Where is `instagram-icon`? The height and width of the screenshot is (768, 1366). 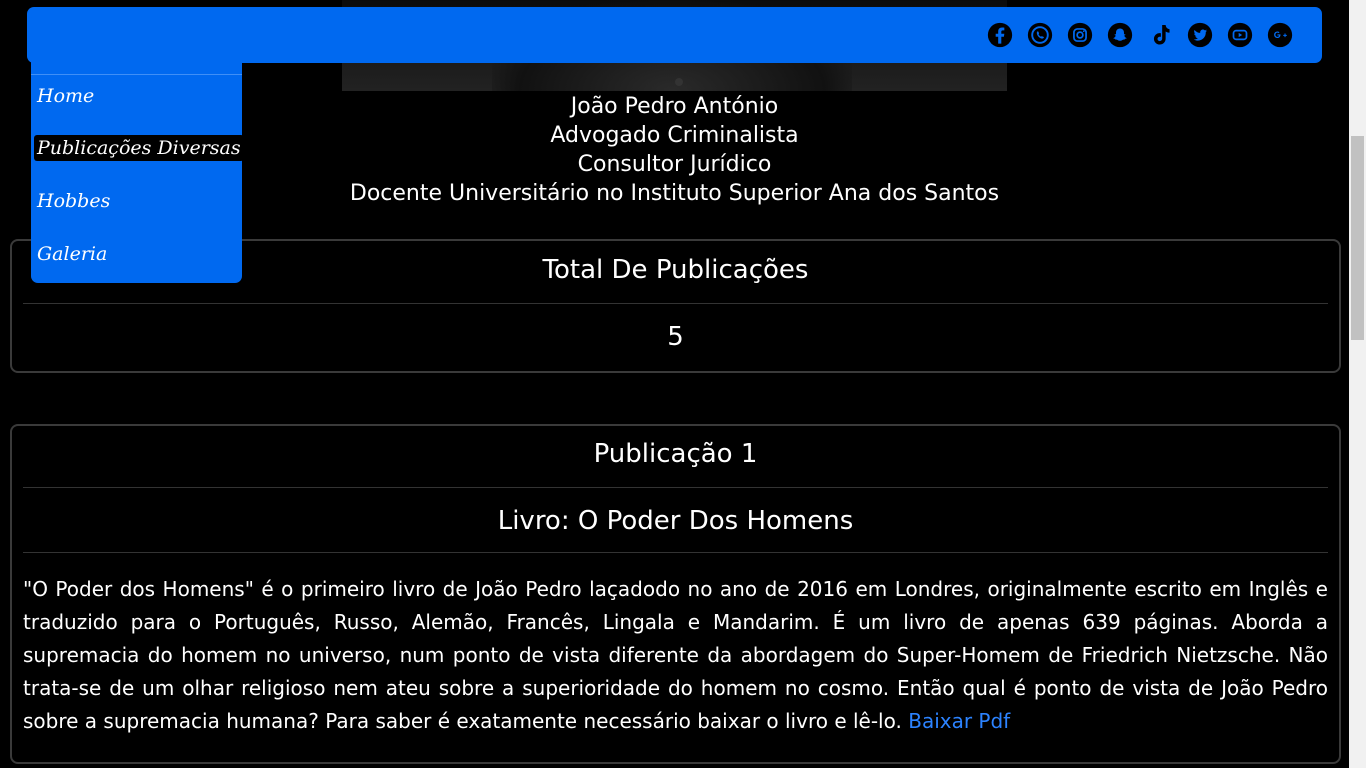 instagram-icon is located at coordinates (1080, 35).